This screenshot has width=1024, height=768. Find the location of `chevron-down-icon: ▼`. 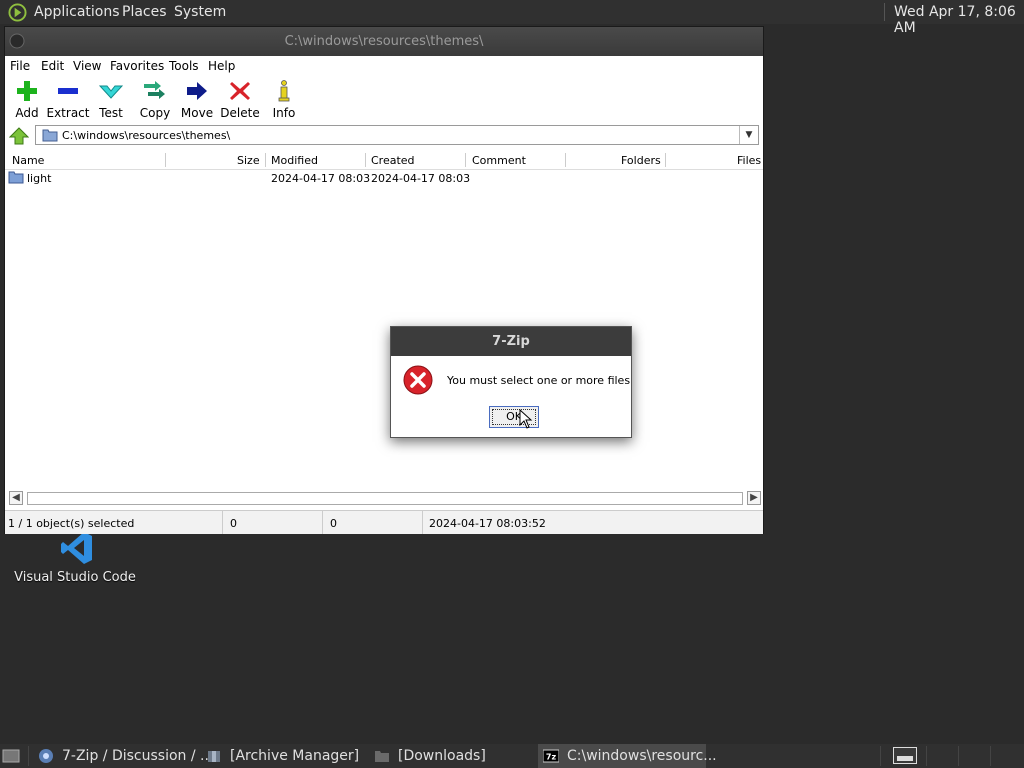

chevron-down-icon: ▼ is located at coordinates (748, 135).